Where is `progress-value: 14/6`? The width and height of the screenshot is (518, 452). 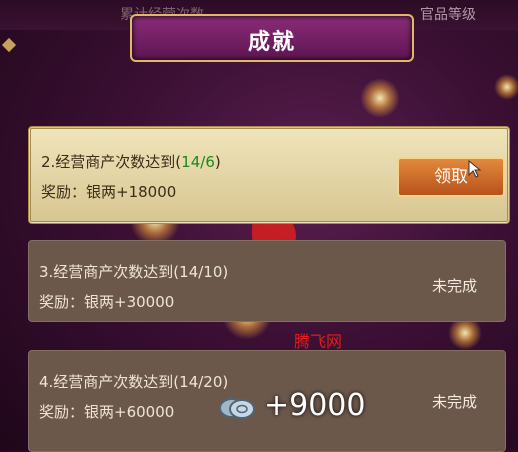
progress-value: 14/6 is located at coordinates (198, 162).